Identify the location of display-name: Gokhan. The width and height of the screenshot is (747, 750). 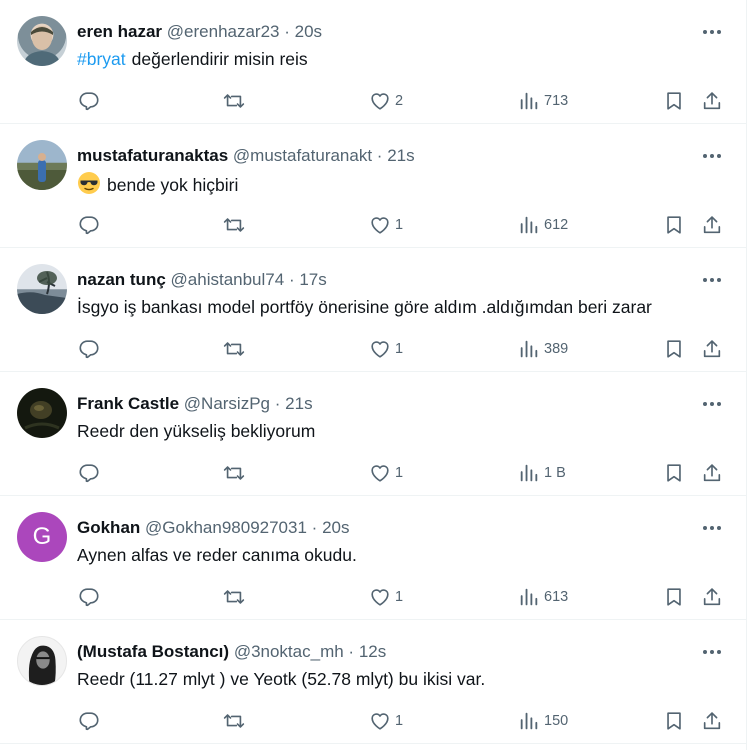
(108, 527).